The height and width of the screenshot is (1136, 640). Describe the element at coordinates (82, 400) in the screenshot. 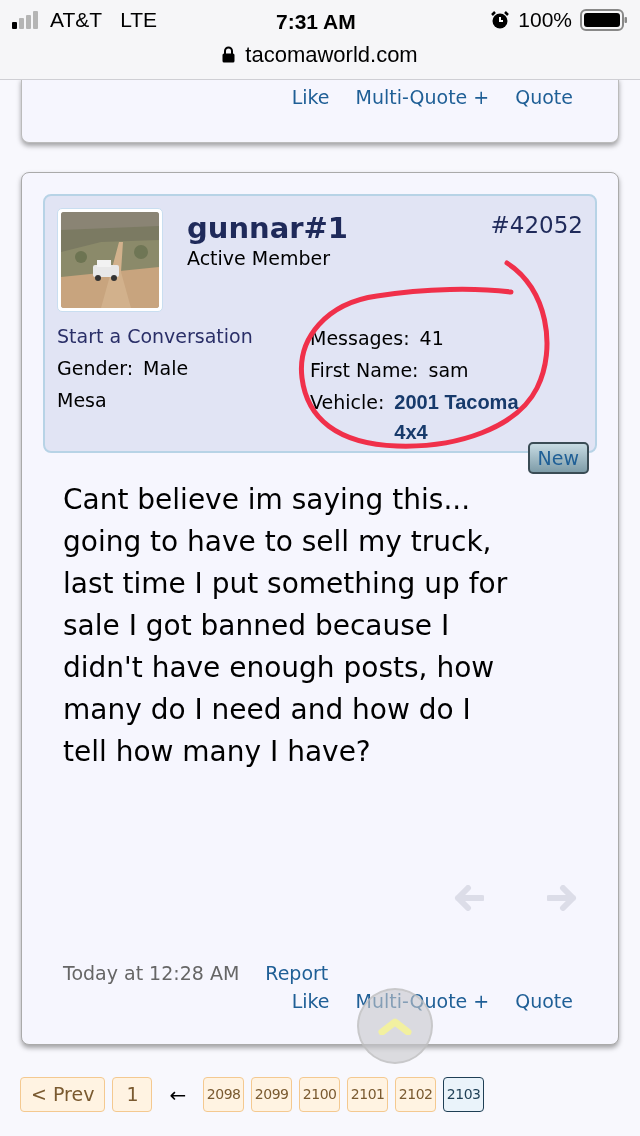

I see `field-value: Mesa` at that location.